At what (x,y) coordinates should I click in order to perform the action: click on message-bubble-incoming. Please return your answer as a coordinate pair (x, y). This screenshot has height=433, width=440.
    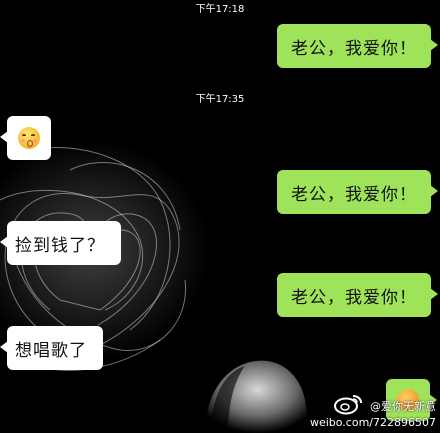
    Looking at the image, I should click on (25, 138).